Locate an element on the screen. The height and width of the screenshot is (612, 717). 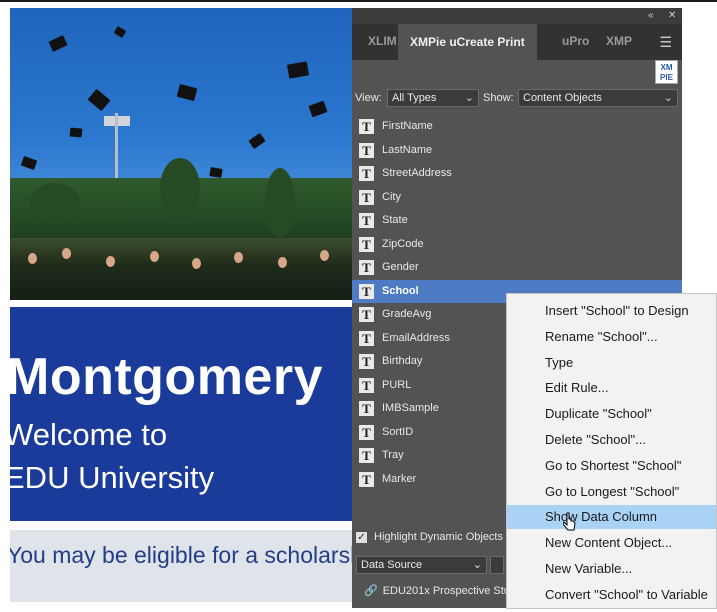
list-item-label: State is located at coordinates (395, 220).